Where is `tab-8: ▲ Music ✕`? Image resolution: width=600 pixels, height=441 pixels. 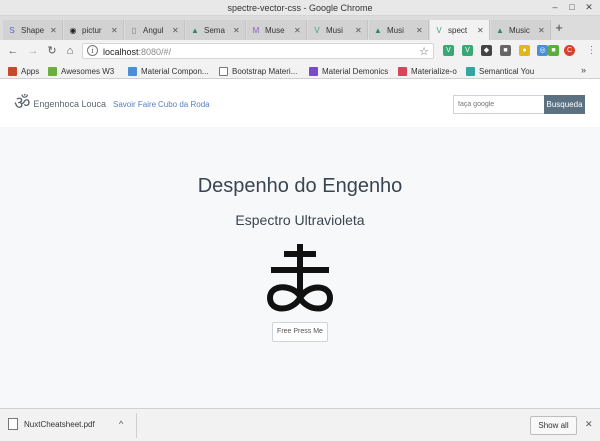 tab-8: ▲ Music ✕ is located at coordinates (521, 30).